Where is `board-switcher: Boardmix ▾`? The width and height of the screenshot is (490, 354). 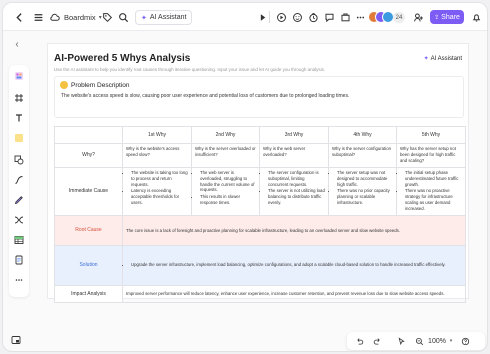
board-switcher: Boardmix ▾ is located at coordinates (74, 17).